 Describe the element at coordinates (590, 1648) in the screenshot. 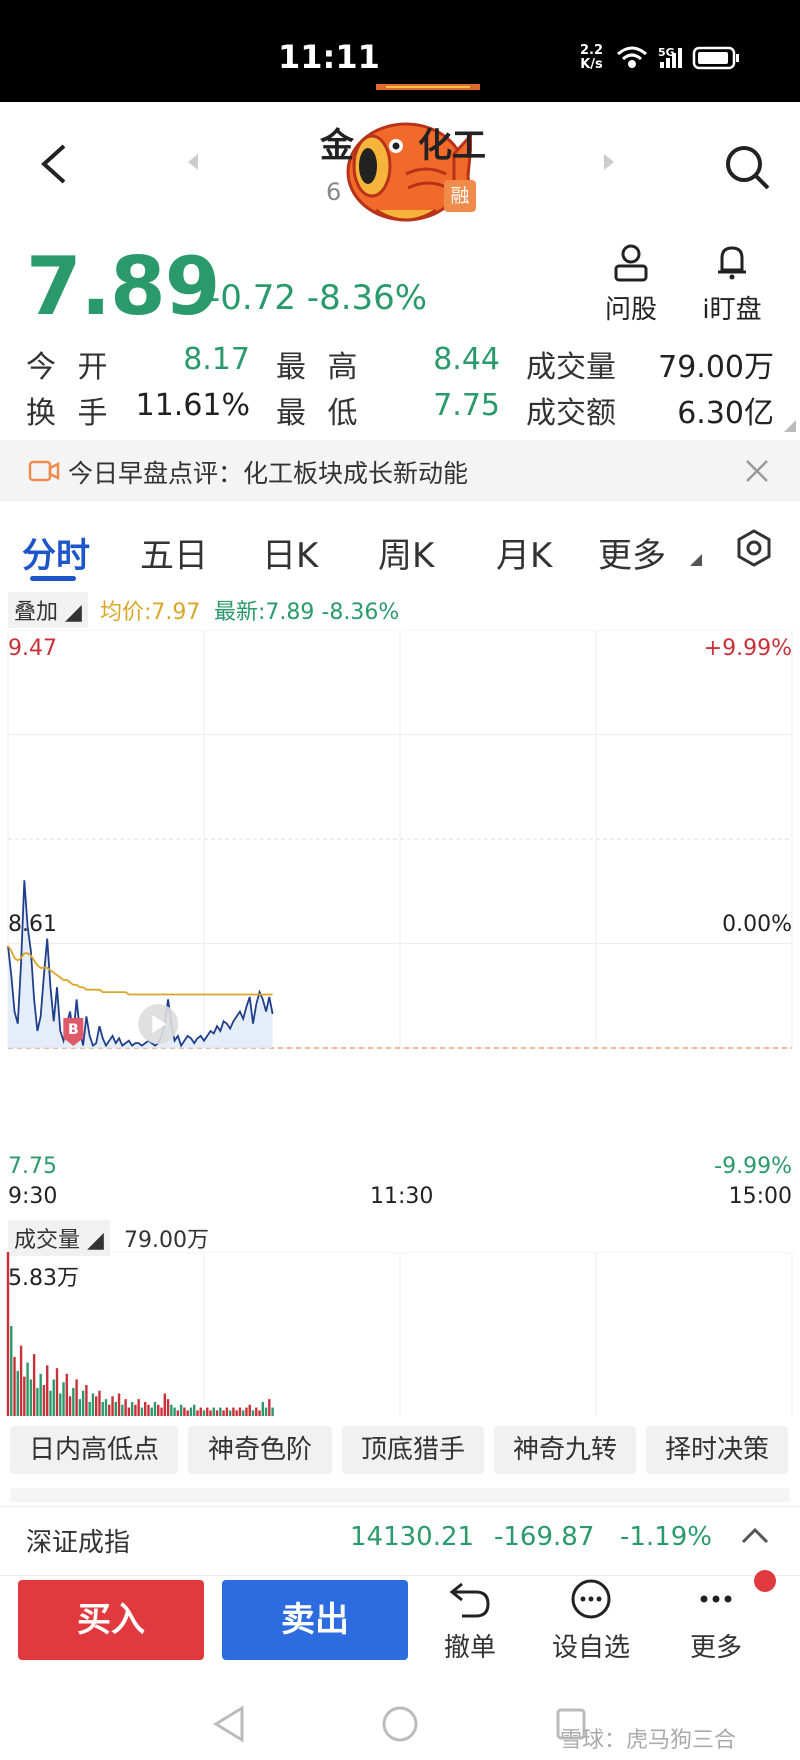

I see `add-watchlist-label: 设自选` at that location.